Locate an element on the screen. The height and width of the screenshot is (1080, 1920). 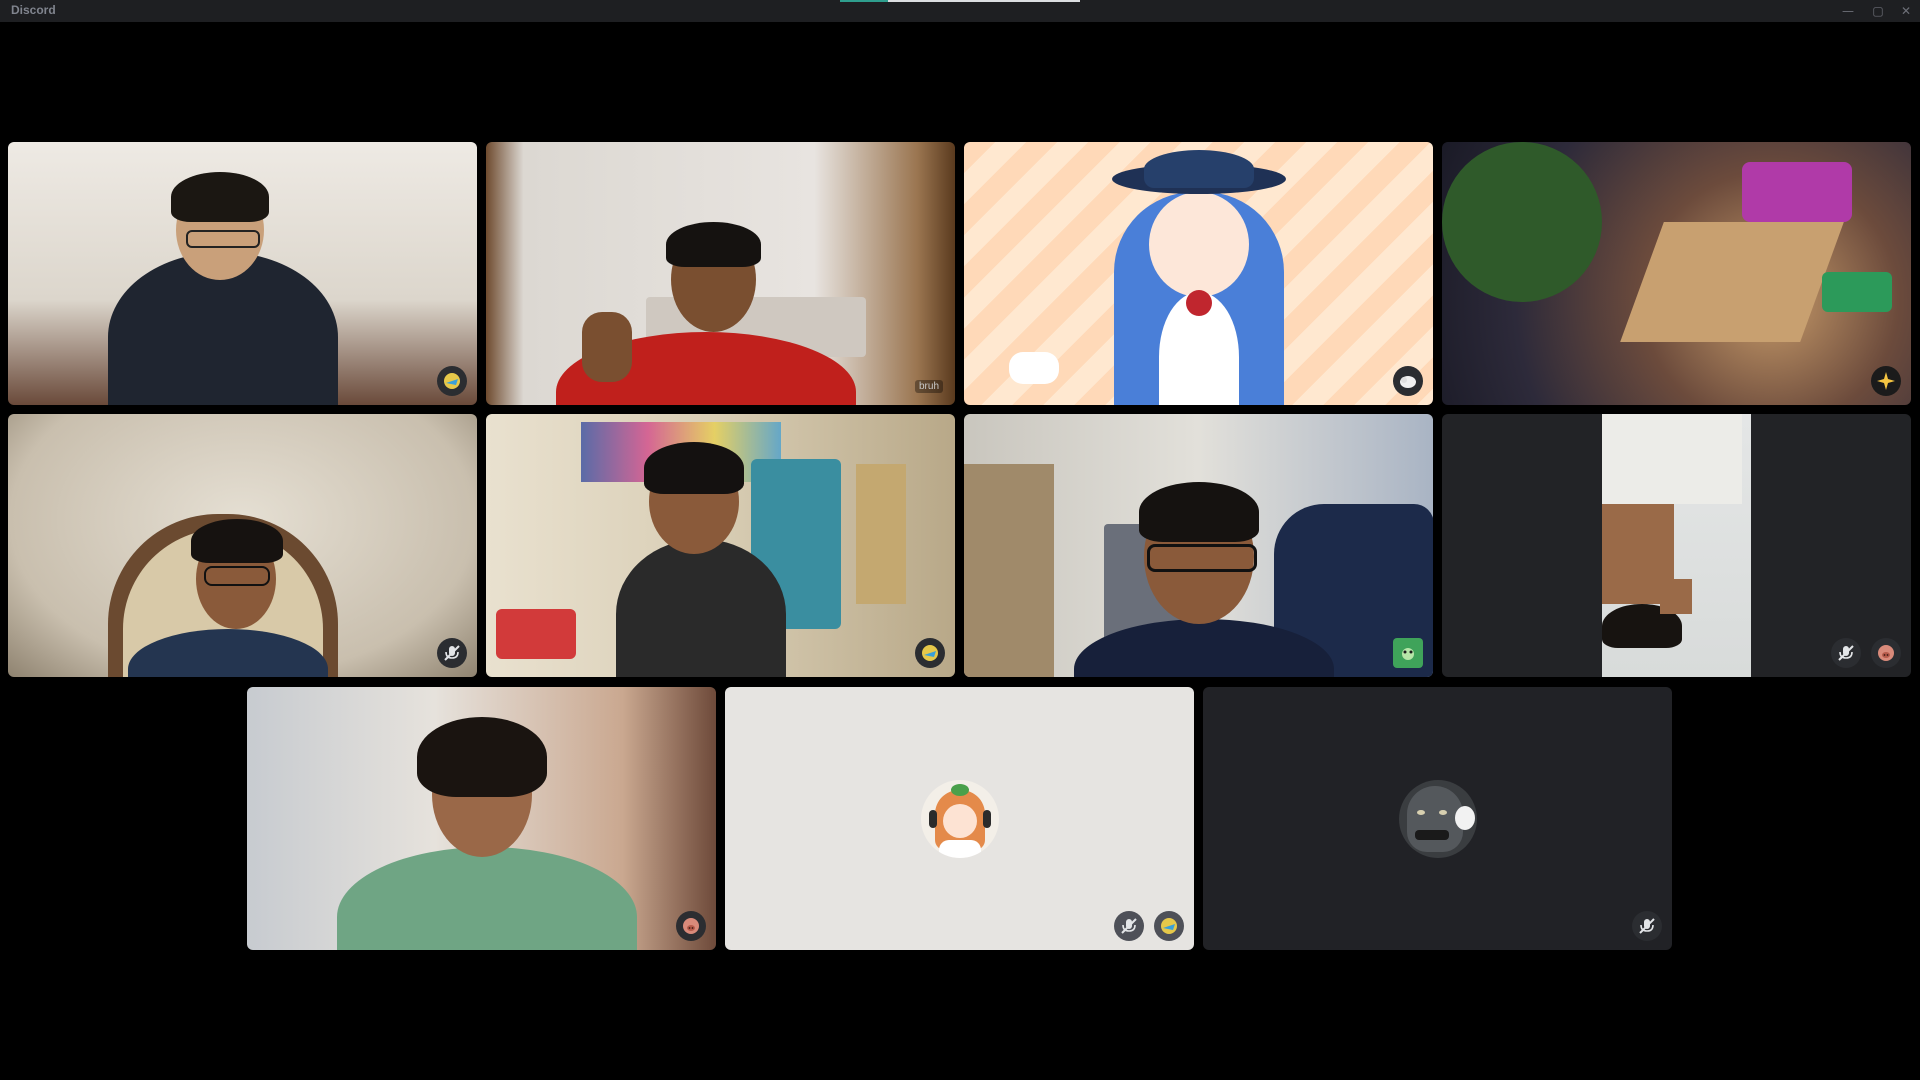
vtuber-avatar-feed is located at coordinates (1198, 273).